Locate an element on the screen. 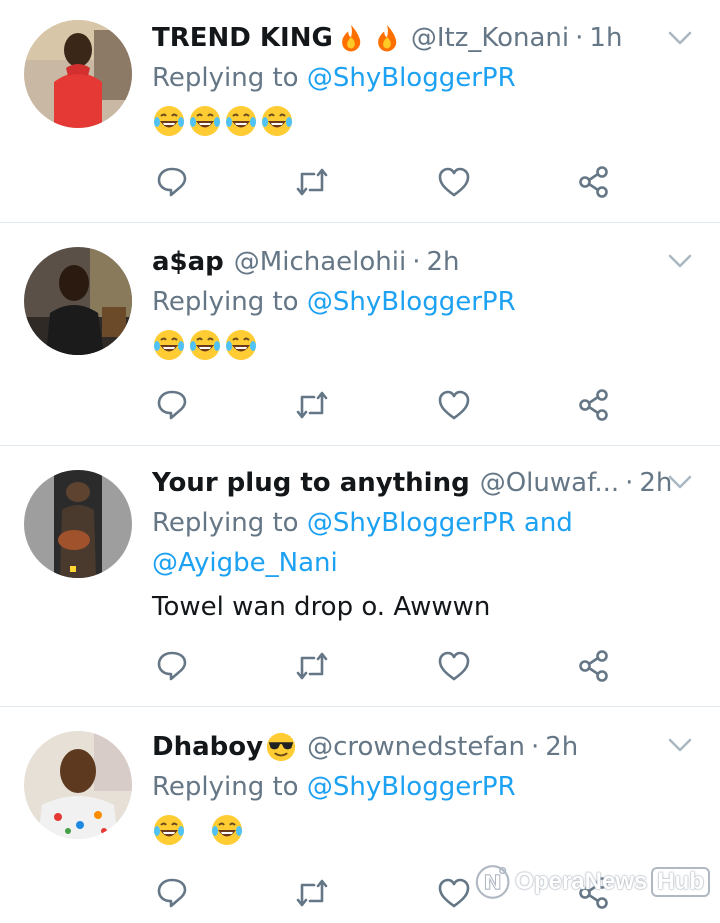  watermark-hub: Hub is located at coordinates (680, 882).